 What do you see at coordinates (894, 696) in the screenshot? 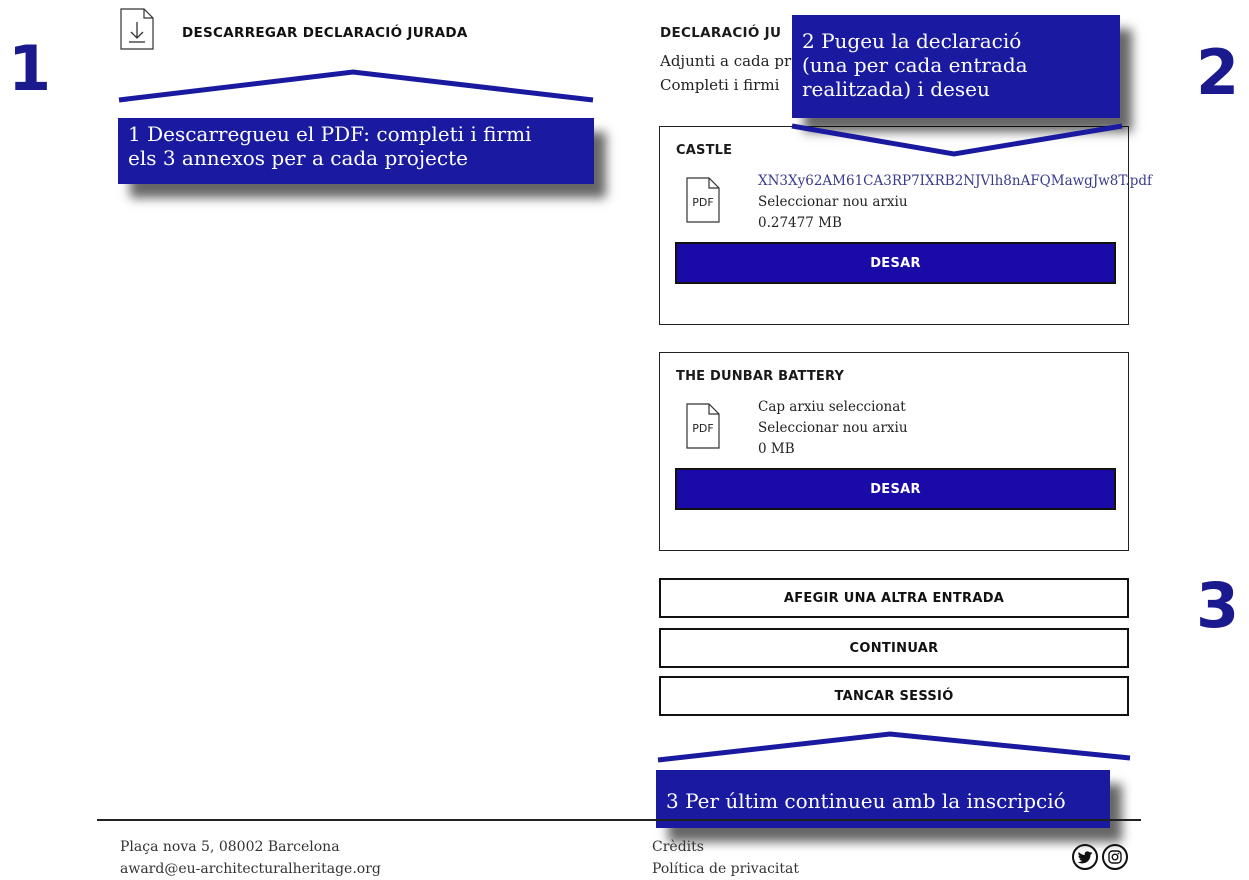
I see `logout-button: TANCAR SESSIÓ` at bounding box center [894, 696].